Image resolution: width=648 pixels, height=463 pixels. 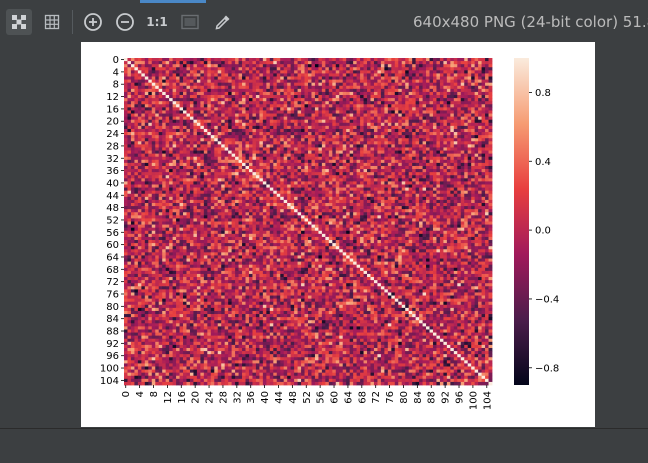 What do you see at coordinates (93, 22) in the screenshot?
I see `zoom-in-button` at bounding box center [93, 22].